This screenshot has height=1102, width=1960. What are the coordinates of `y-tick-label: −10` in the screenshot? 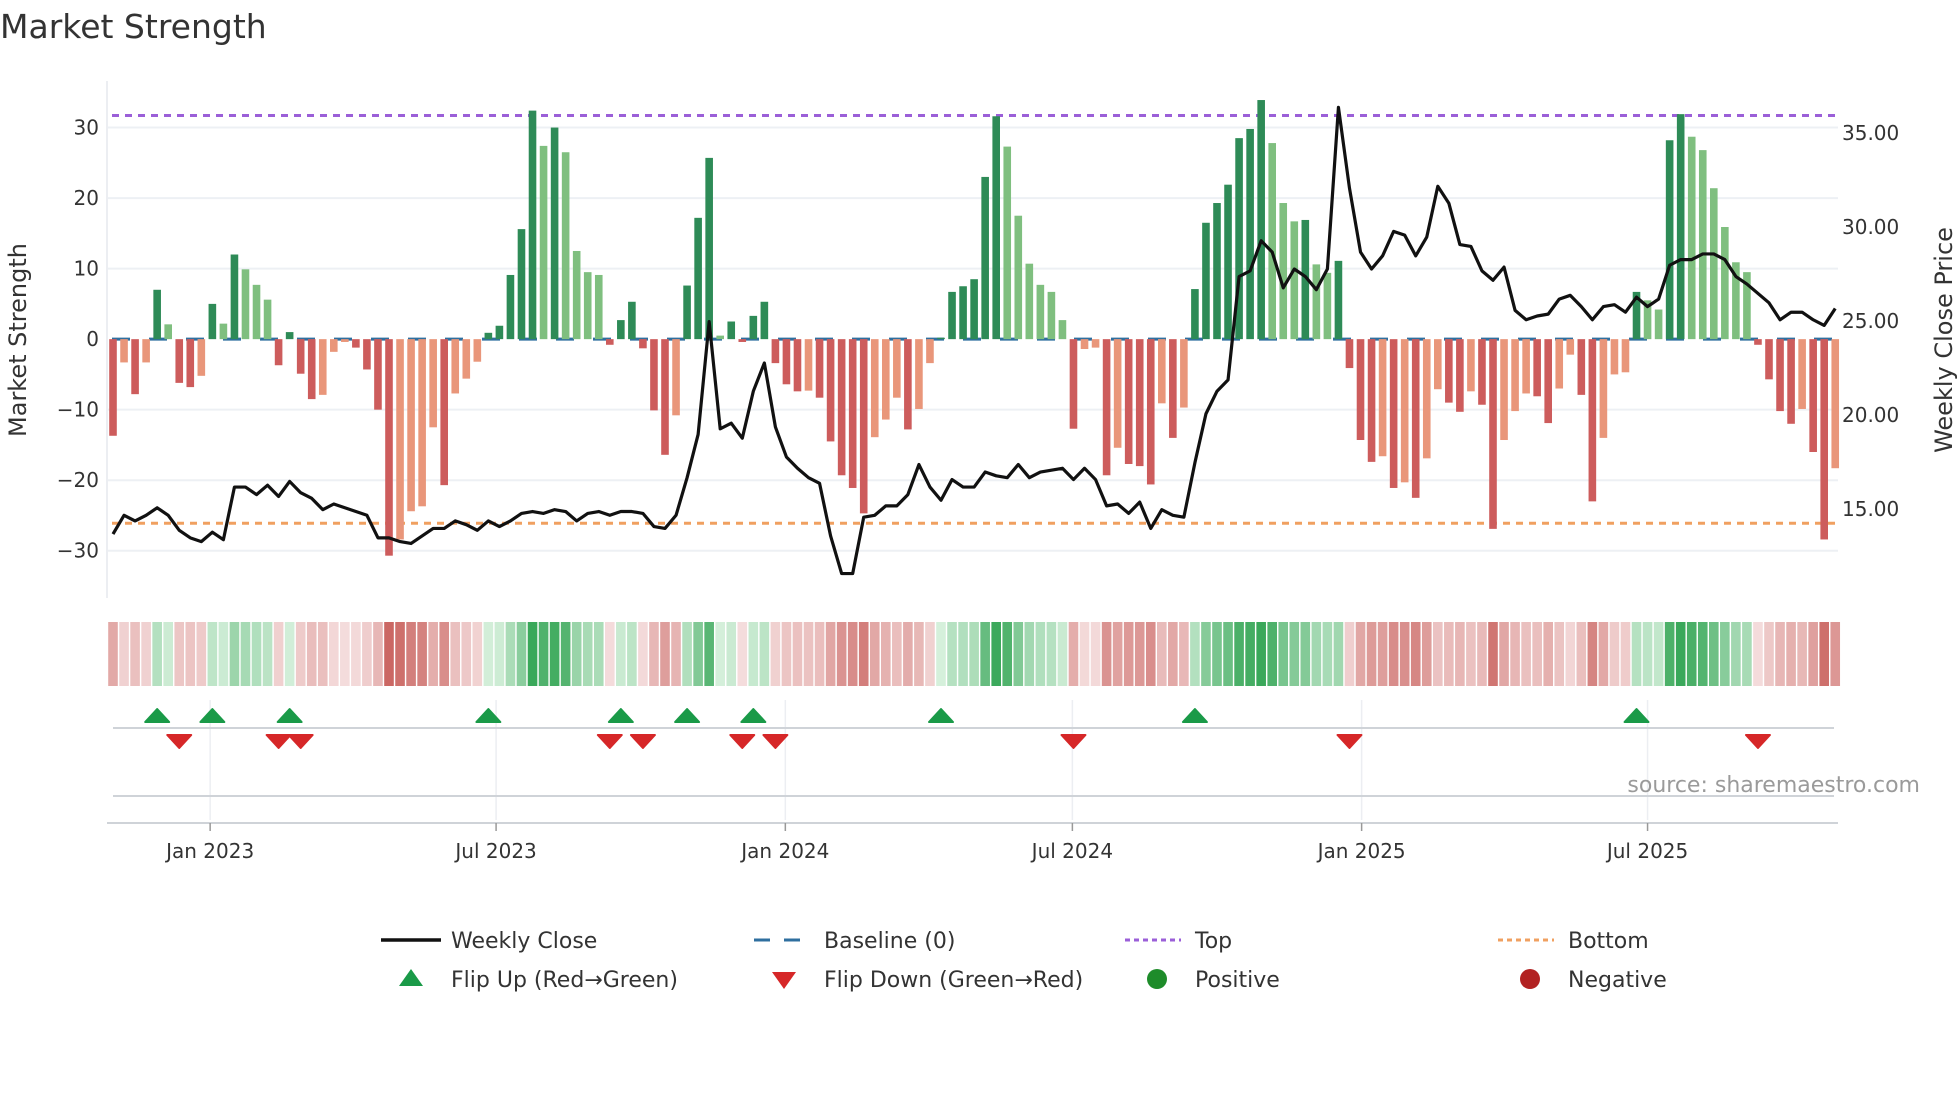 It's located at (78, 410).